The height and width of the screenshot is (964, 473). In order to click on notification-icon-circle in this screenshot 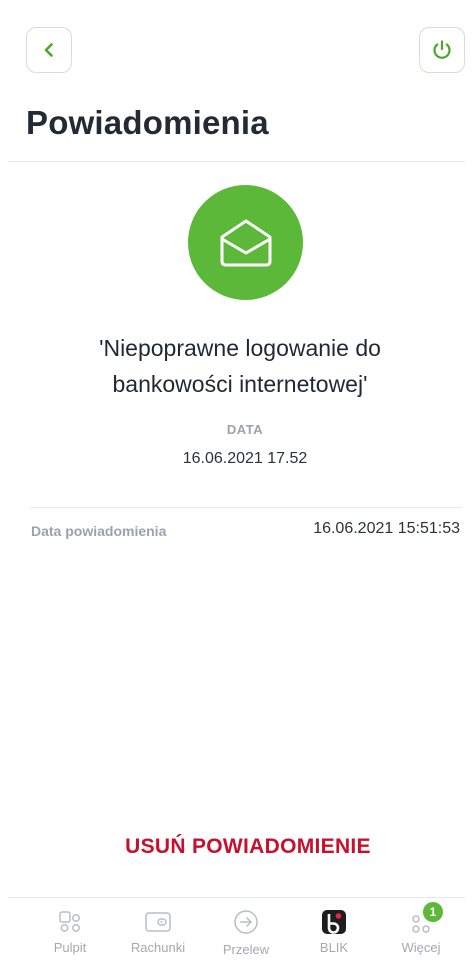, I will do `click(245, 242)`.